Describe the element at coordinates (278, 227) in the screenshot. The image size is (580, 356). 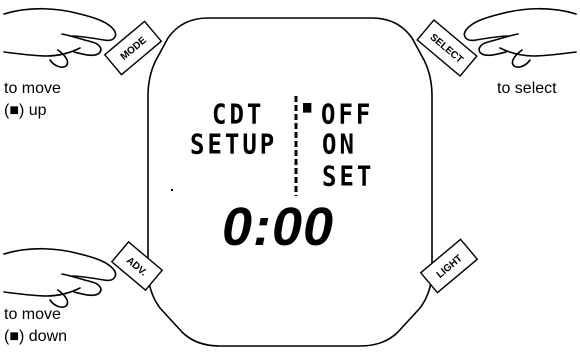
I see `display-time: 0:00` at that location.